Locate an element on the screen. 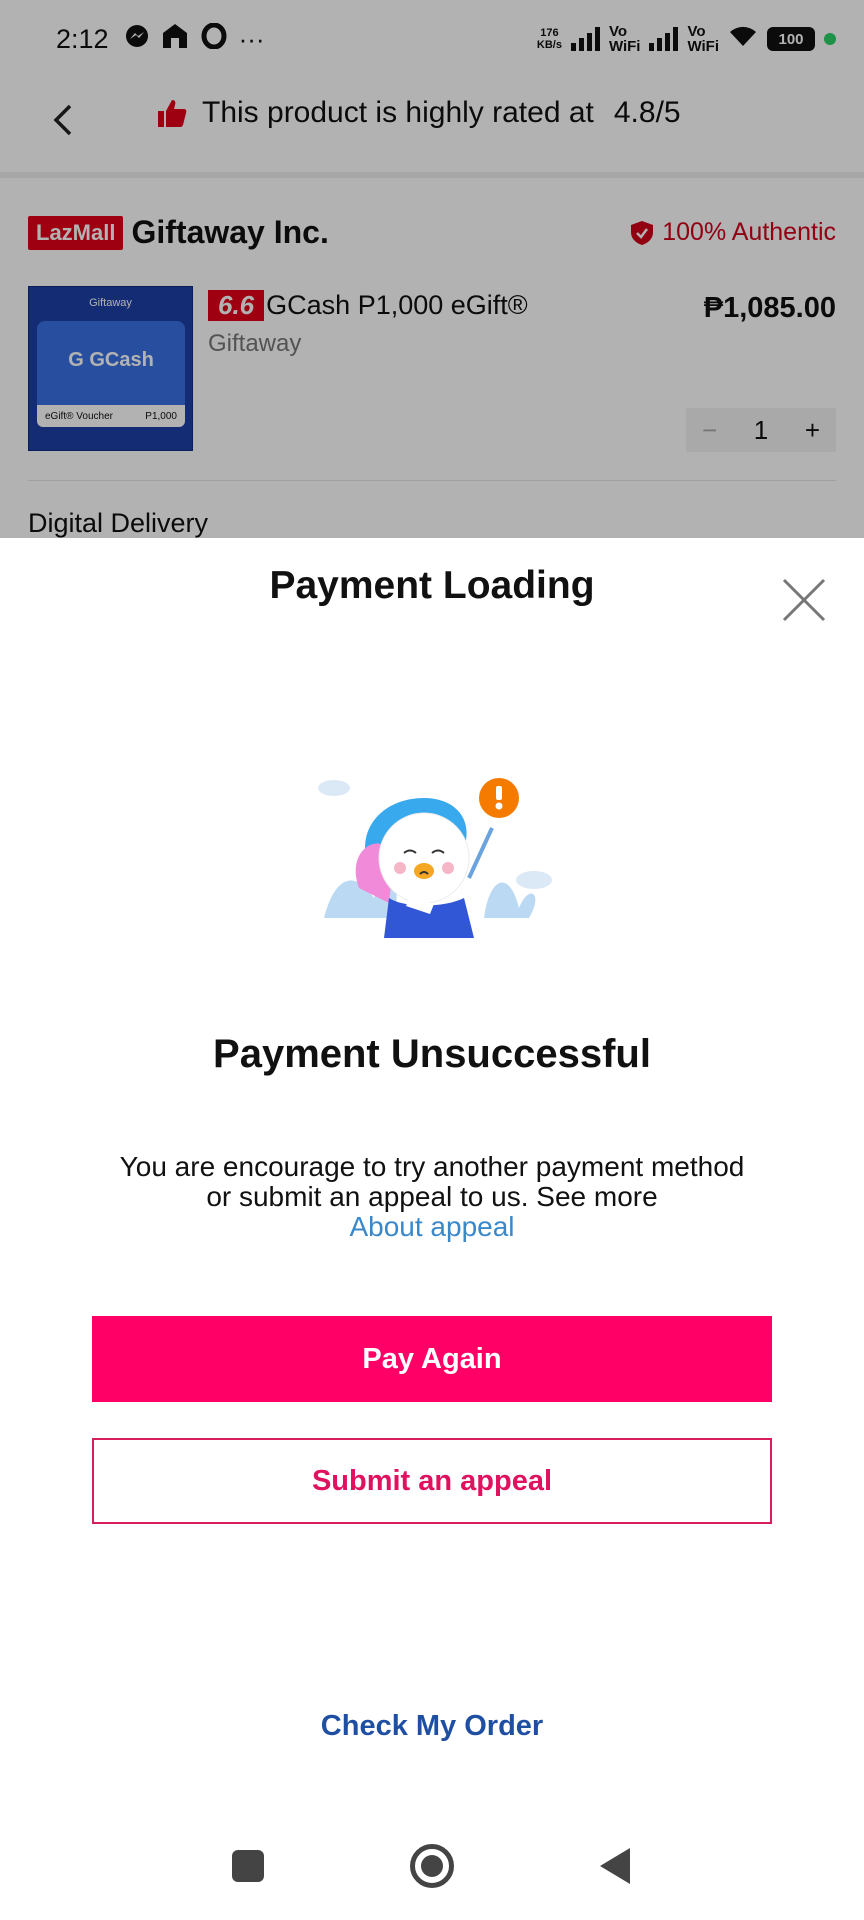 The width and height of the screenshot is (864, 1920). about-appeal-link: About appeal is located at coordinates (432, 1227).